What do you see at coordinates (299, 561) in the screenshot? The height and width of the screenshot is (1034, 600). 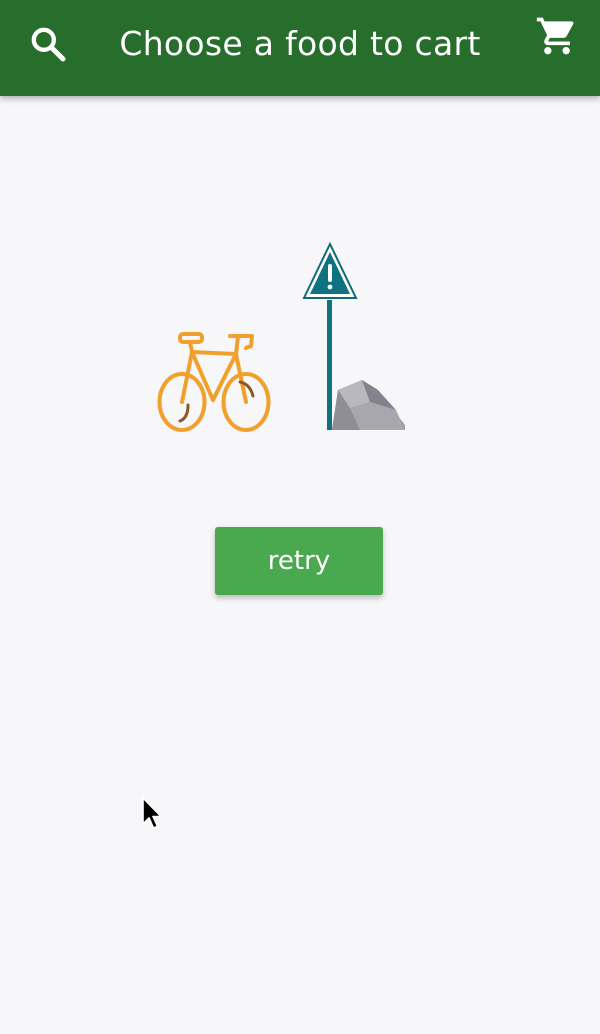 I see `retry-button: retry` at bounding box center [299, 561].